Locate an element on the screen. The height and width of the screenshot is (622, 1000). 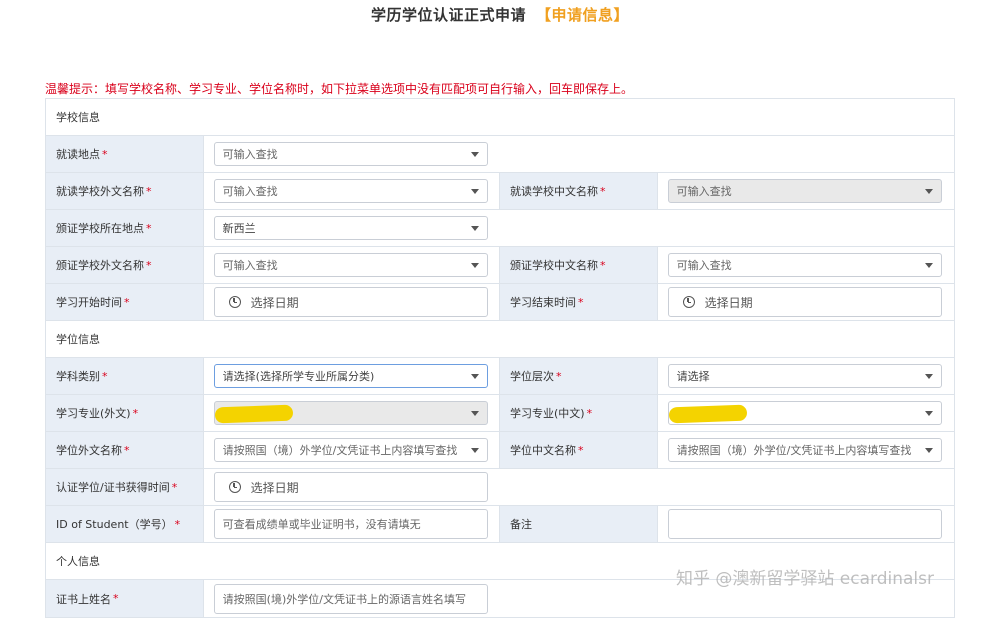
study-start-date-picker: 选择日期 is located at coordinates (350, 302).